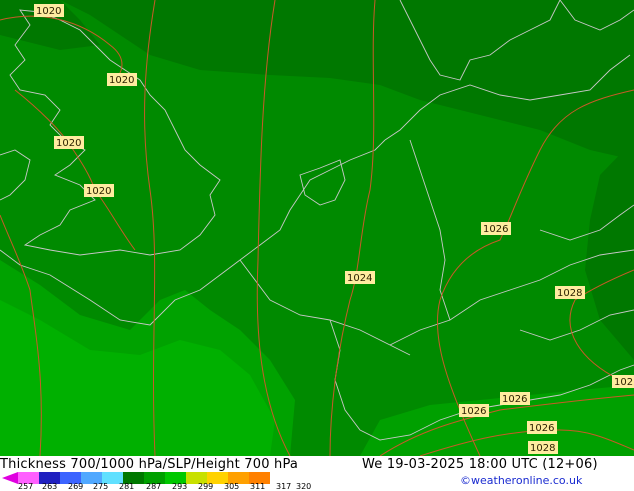 This screenshot has width=634, height=491. I want to click on isobar-label-8: 1026, so click(515, 398).